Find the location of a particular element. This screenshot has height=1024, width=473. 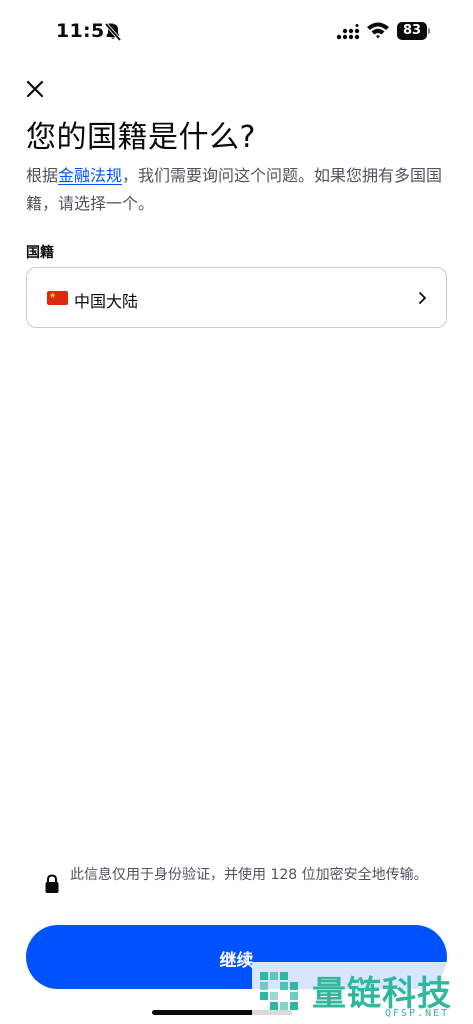

financial-regulations-link: 金融法规 is located at coordinates (90, 175).